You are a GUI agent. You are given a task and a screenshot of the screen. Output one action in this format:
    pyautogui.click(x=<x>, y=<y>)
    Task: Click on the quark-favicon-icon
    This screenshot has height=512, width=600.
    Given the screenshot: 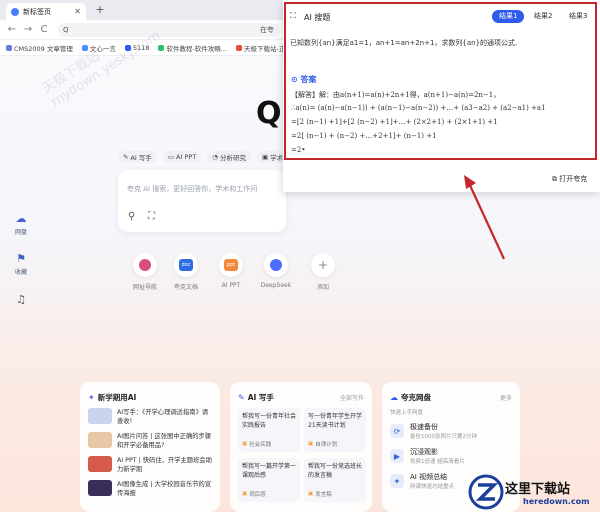 What is the action you would take?
    pyautogui.click(x=15, y=11)
    